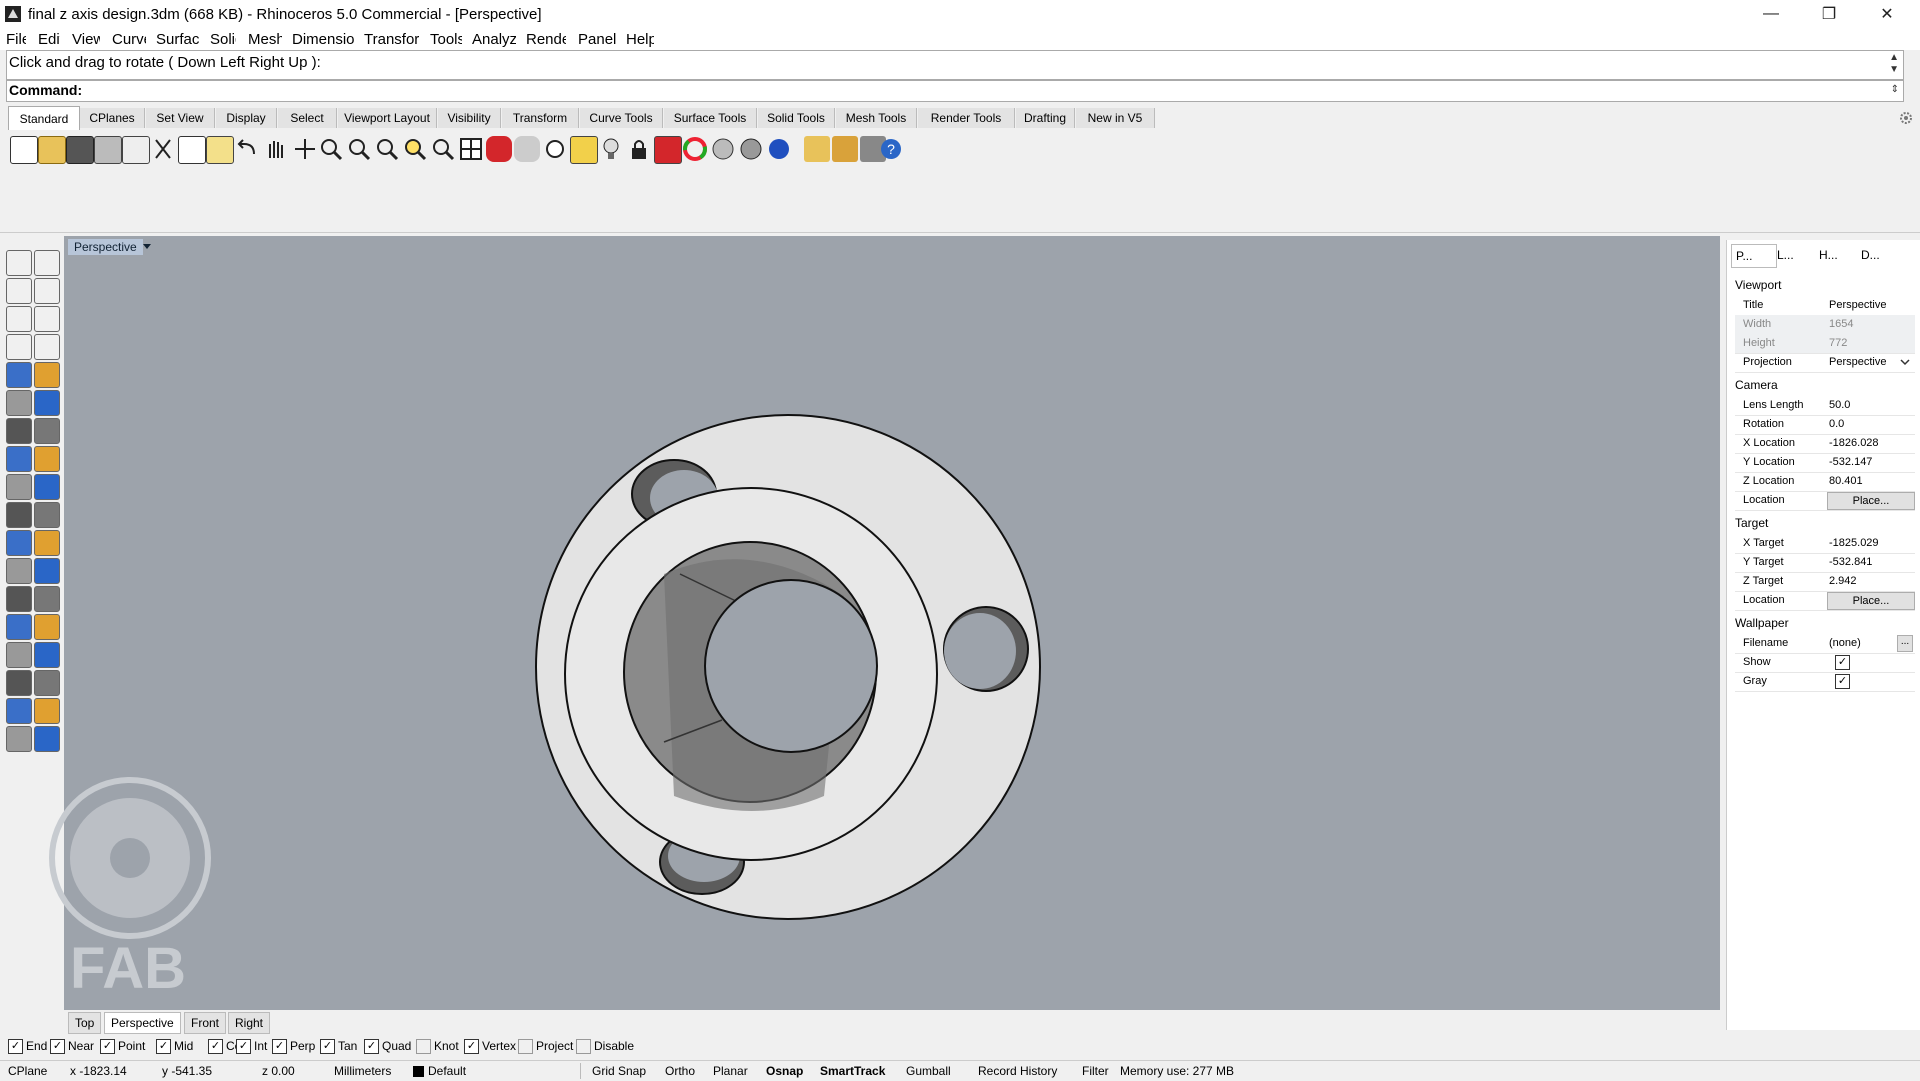 Image resolution: width=1920 pixels, height=1081 pixels. Describe the element at coordinates (597, 39) in the screenshot. I see `menu-panels: Panels` at that location.